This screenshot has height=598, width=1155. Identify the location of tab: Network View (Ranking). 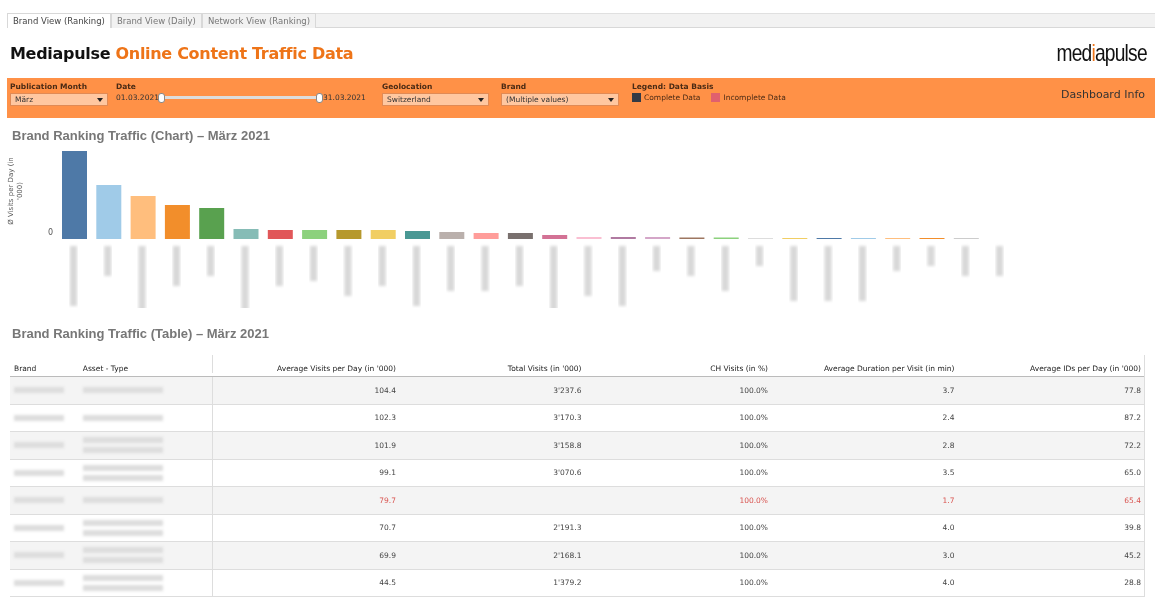
(259, 20).